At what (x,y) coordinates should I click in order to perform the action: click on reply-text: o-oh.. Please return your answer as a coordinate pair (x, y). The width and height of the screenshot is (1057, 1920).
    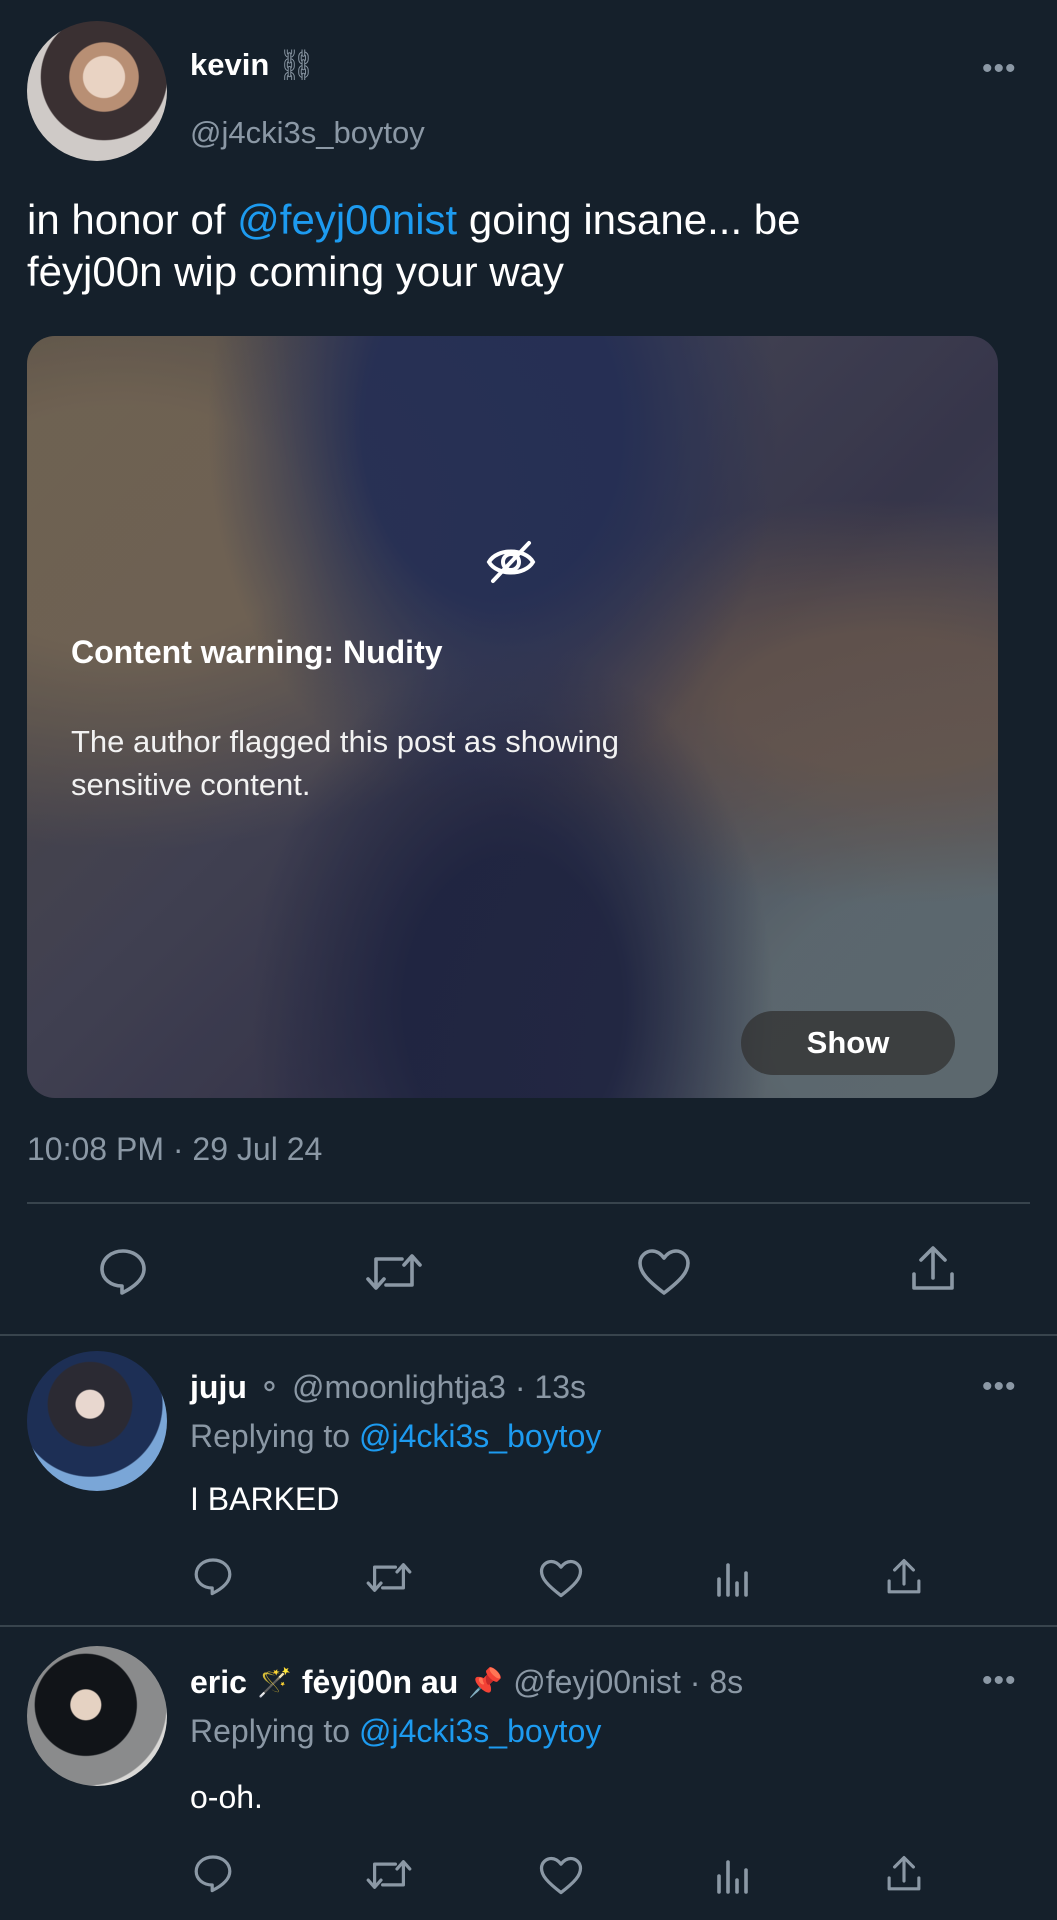
    Looking at the image, I should click on (226, 1797).